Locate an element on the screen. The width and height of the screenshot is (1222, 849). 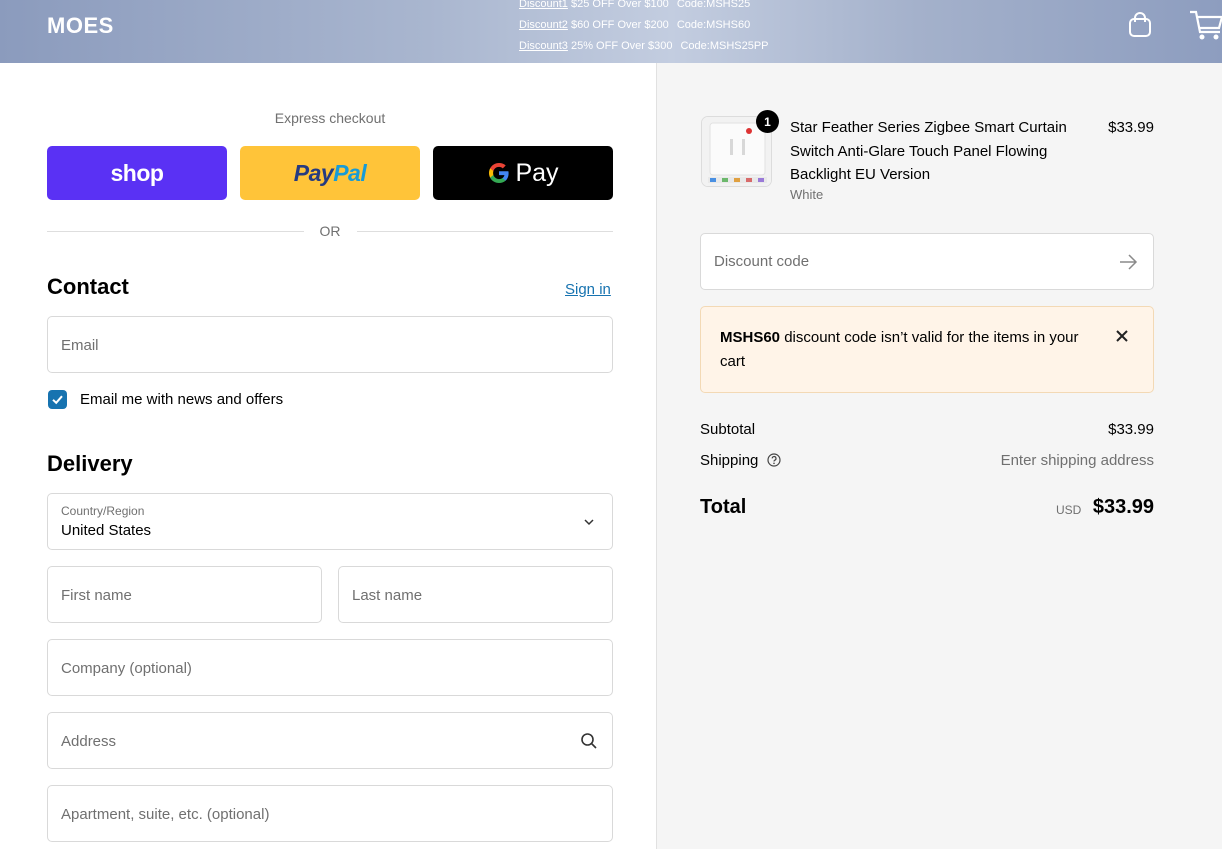
total-value: $33.99 is located at coordinates (1123, 507).